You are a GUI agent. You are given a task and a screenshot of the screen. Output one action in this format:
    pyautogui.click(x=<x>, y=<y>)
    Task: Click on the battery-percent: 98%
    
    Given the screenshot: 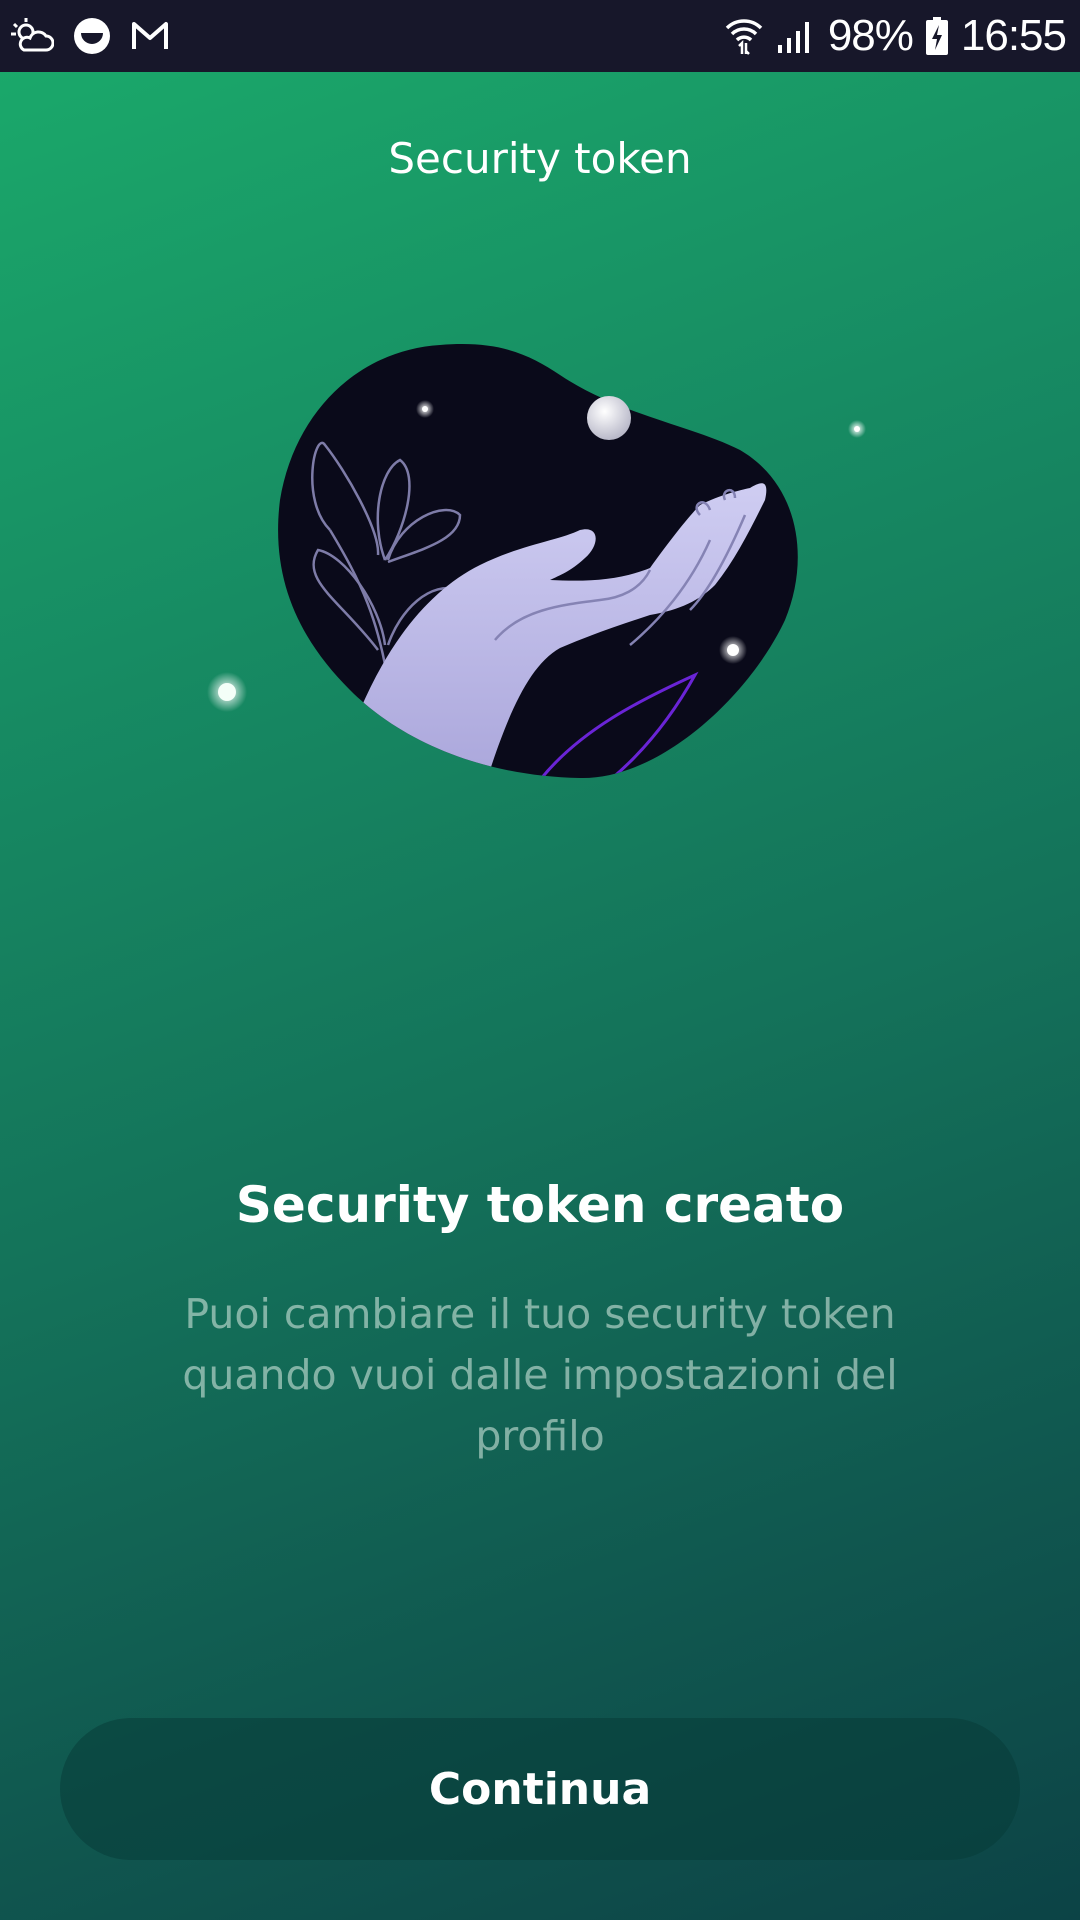 What is the action you would take?
    pyautogui.click(x=870, y=35)
    